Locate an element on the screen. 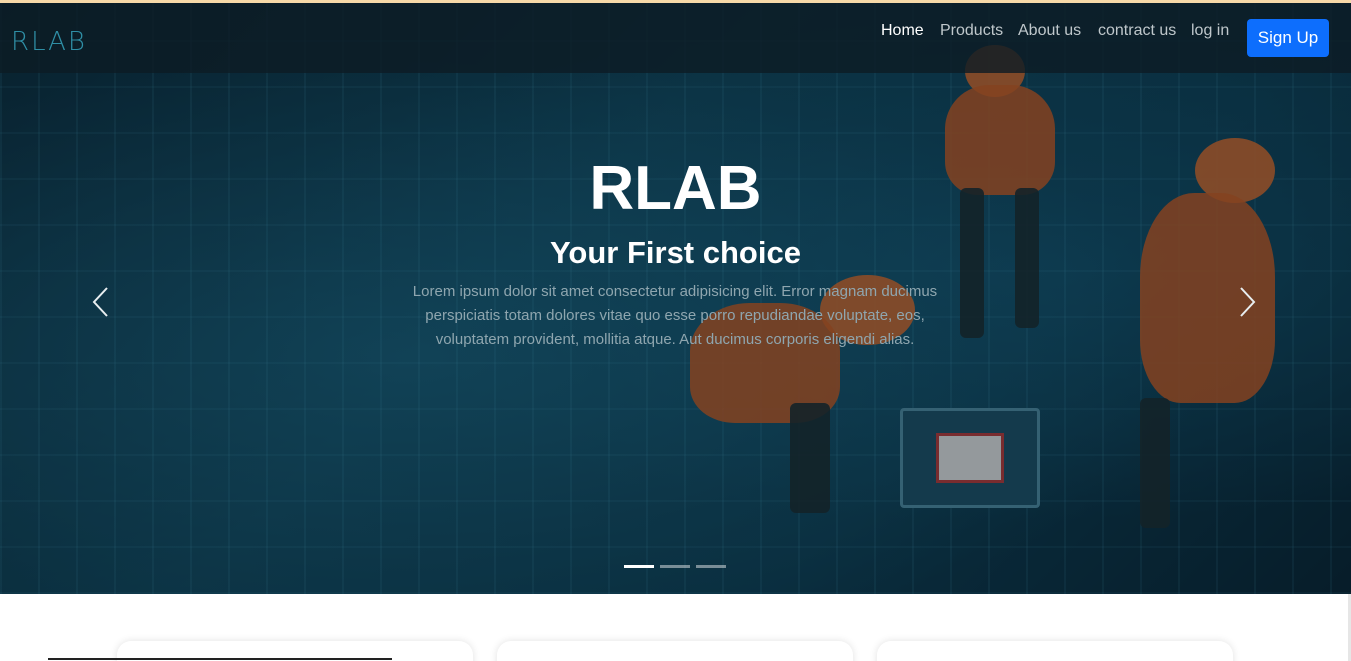 The height and width of the screenshot is (661, 1351). brand-logo: RLAB is located at coordinates (49, 42).